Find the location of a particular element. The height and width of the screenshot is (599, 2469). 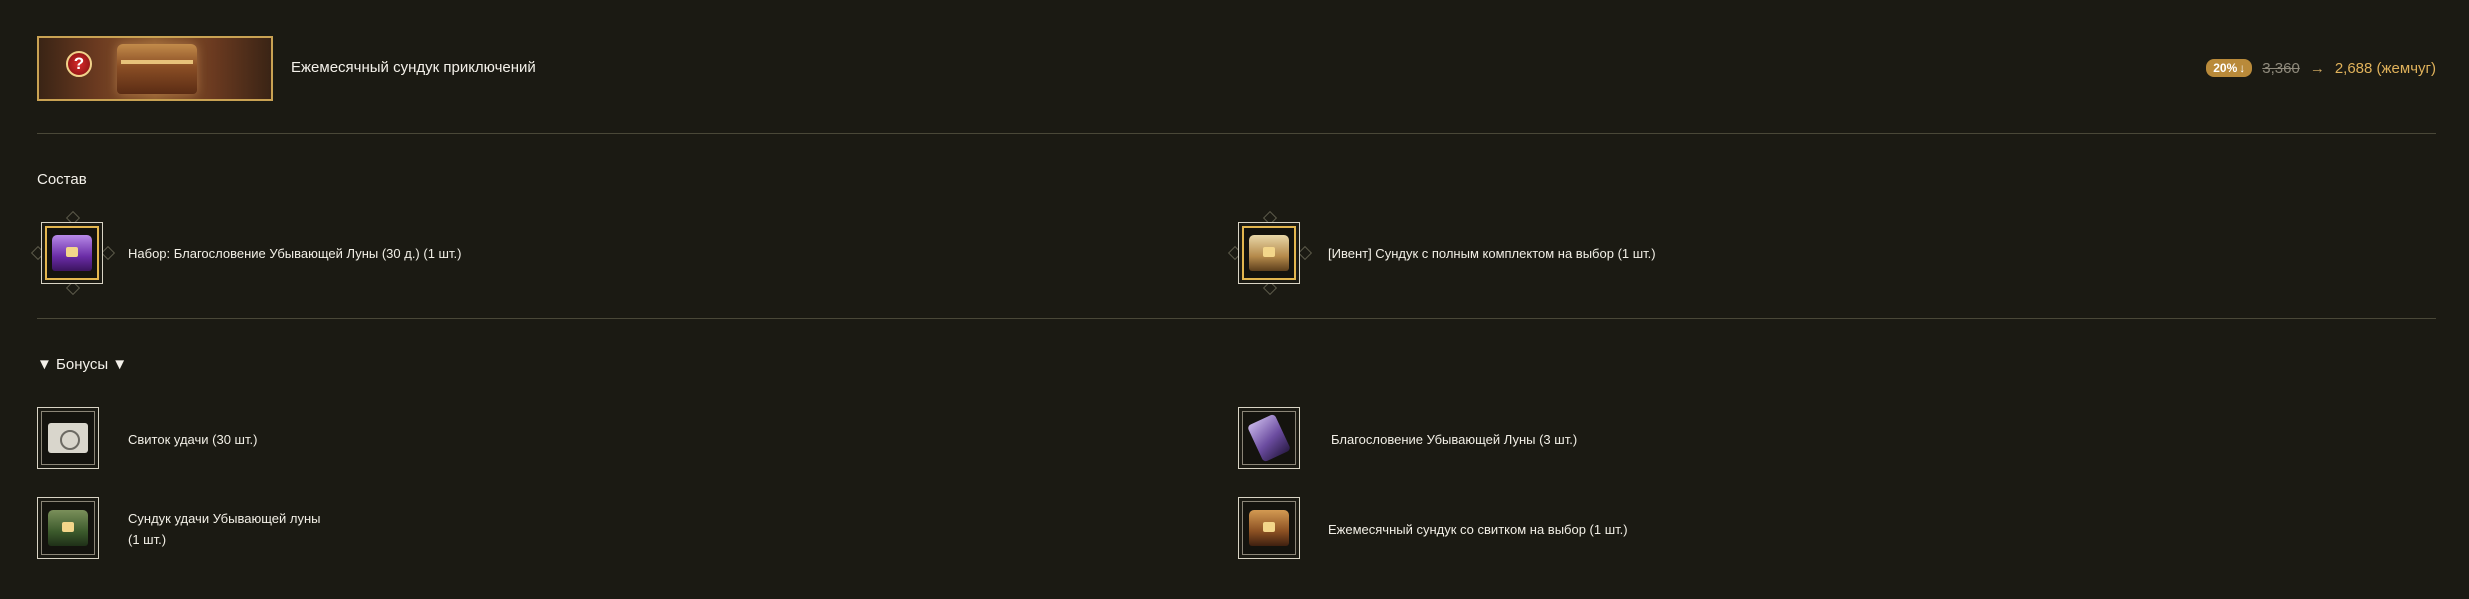

gold-chest-icon is located at coordinates (1269, 253).